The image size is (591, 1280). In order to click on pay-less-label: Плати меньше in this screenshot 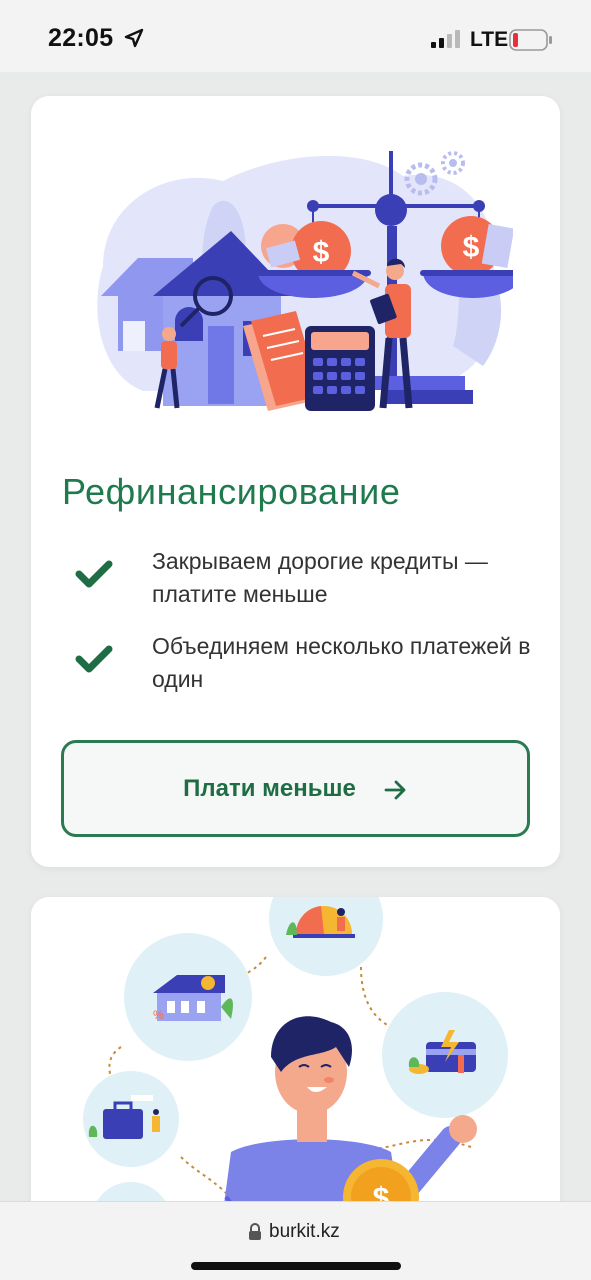, I will do `click(269, 788)`.